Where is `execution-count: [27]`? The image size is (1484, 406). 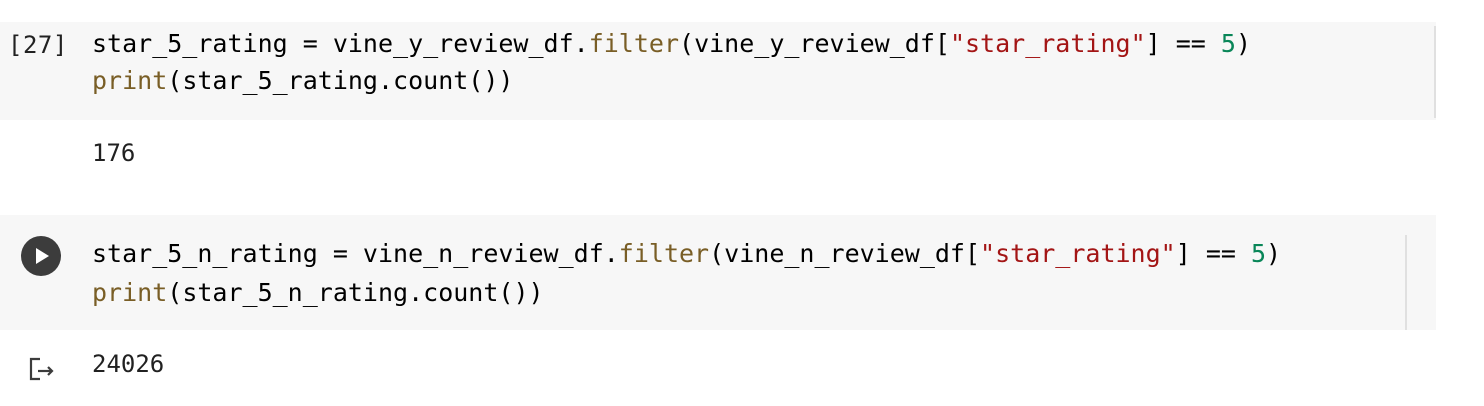 execution-count: [27] is located at coordinates (38, 45).